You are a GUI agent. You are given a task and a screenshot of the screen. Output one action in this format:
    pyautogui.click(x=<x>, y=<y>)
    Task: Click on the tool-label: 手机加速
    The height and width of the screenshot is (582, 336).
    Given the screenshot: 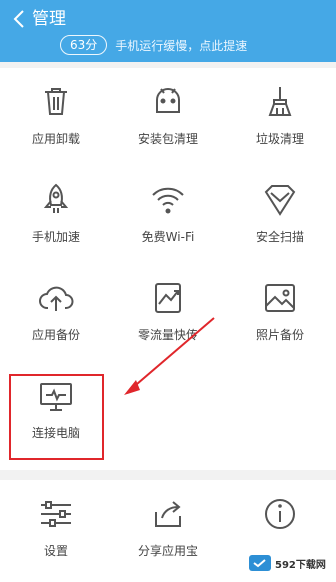 What is the action you would take?
    pyautogui.click(x=55, y=237)
    